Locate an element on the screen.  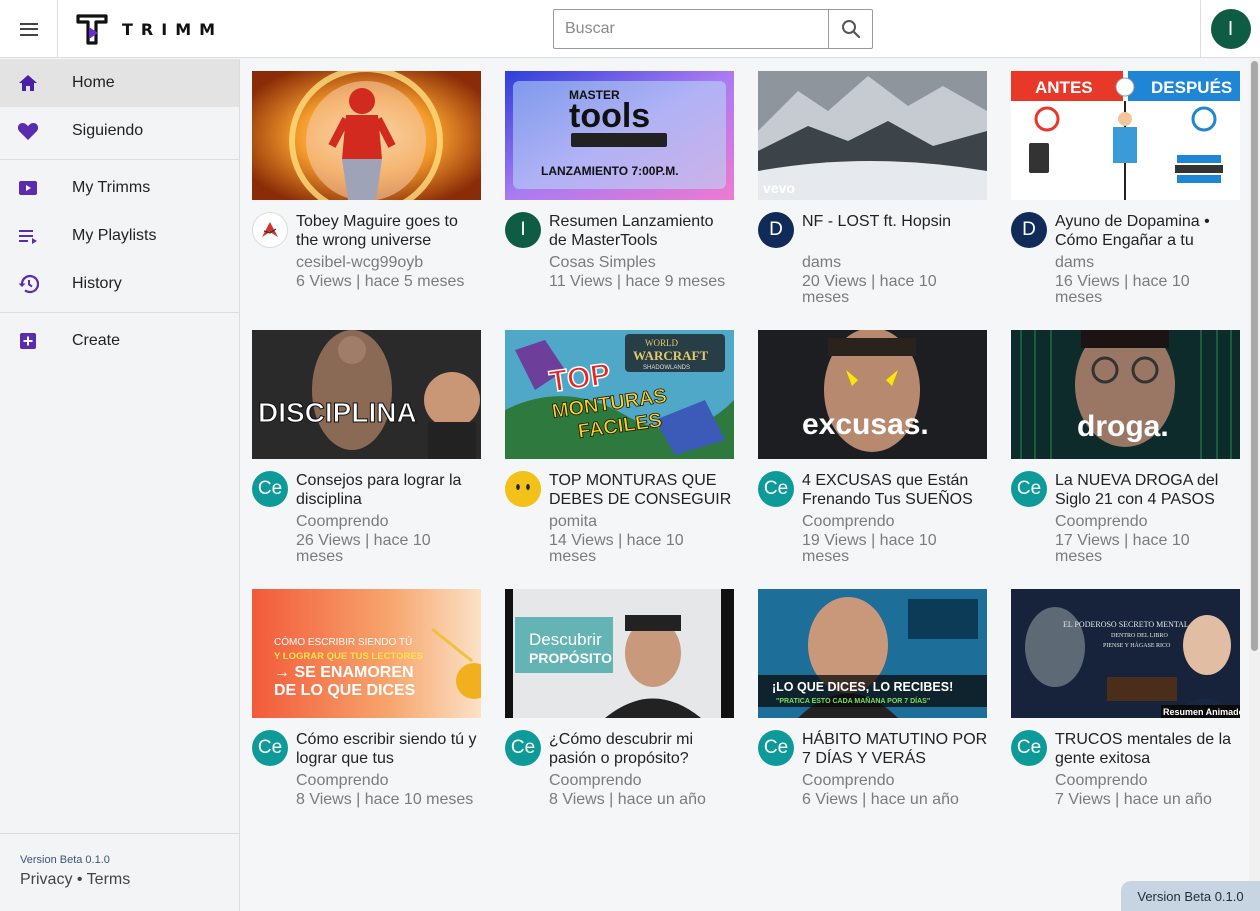
video-title: TOP MONTURAS QUE DEBES DE CONSEGUIR is located at coordinates (642, 490).